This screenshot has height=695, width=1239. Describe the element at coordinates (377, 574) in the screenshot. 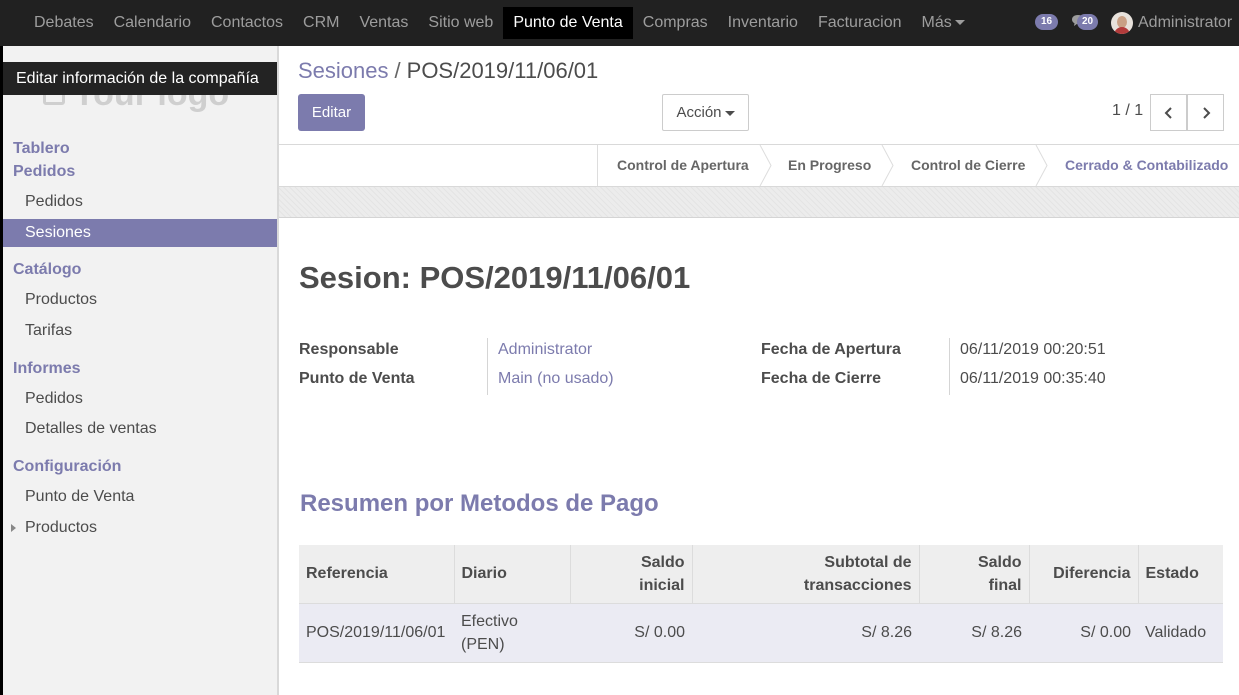

I see `column-header-referencia: Referencia` at that location.